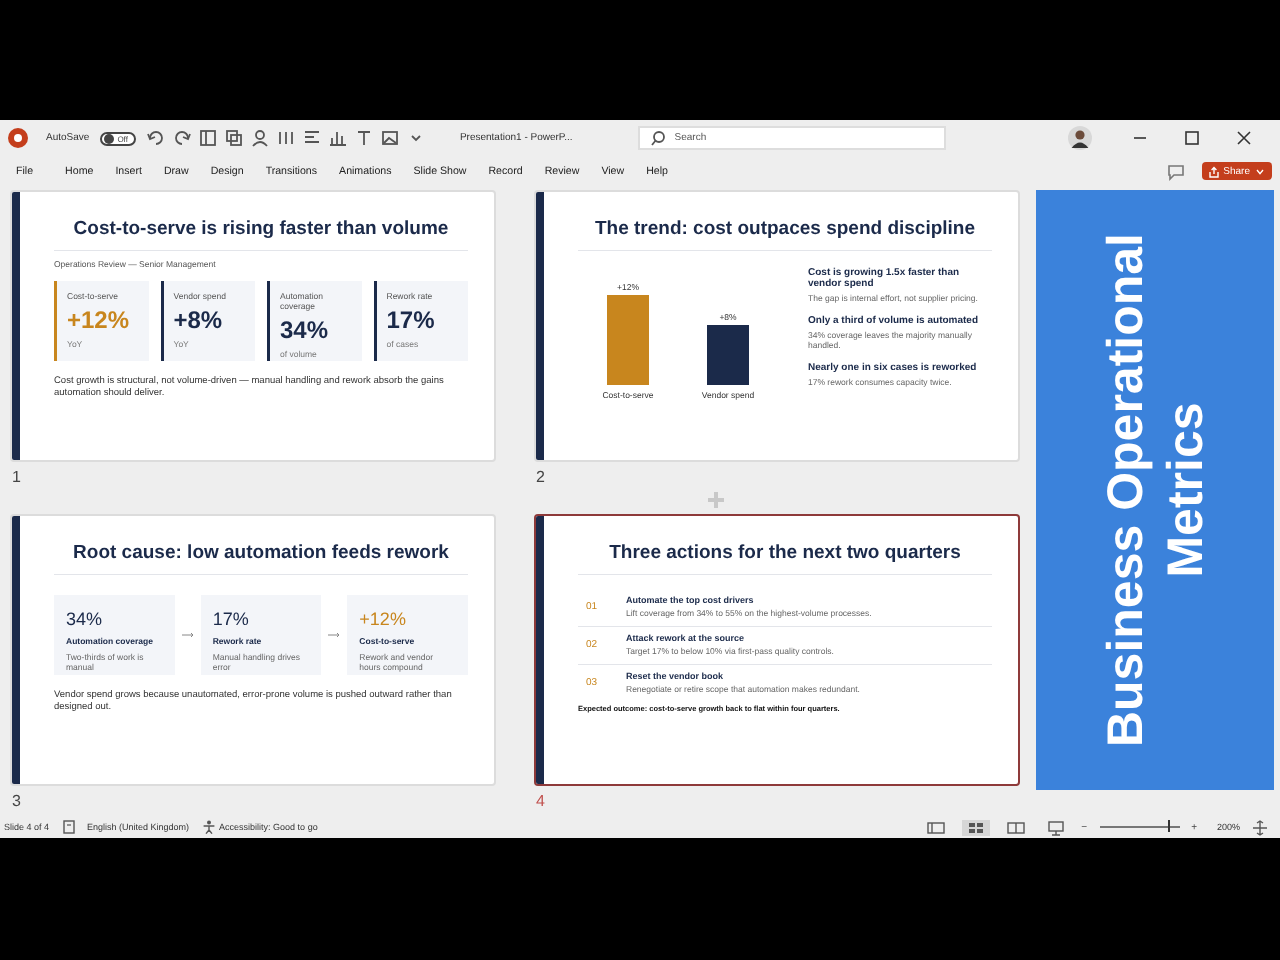 This screenshot has height=960, width=1280. Describe the element at coordinates (1244, 138) in the screenshot. I see `close-icon` at that location.